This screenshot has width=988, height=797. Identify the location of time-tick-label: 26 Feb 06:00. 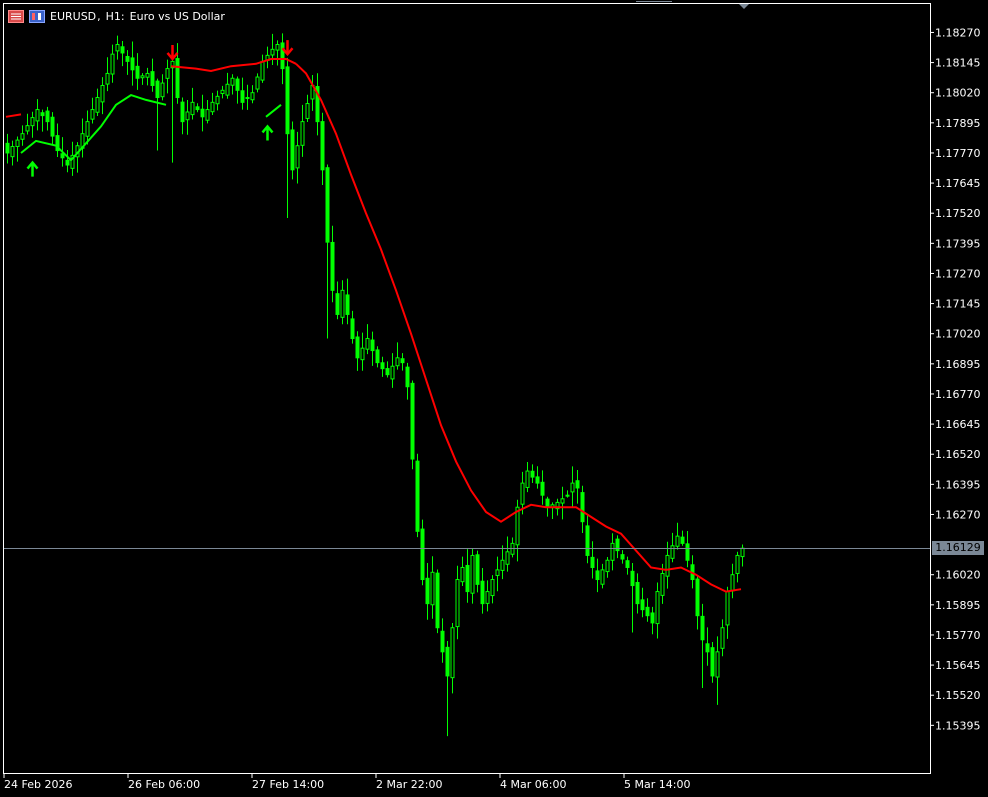
(164, 784).